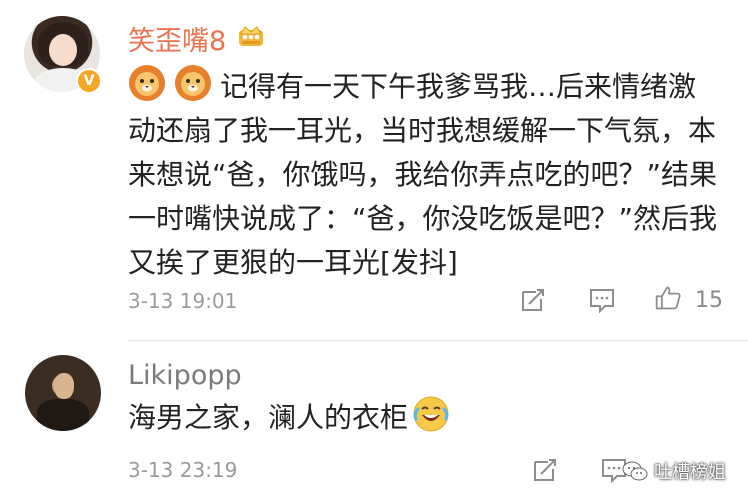  I want to click on comment-text: 海男之家，澜人的衣柜, so click(423, 417).